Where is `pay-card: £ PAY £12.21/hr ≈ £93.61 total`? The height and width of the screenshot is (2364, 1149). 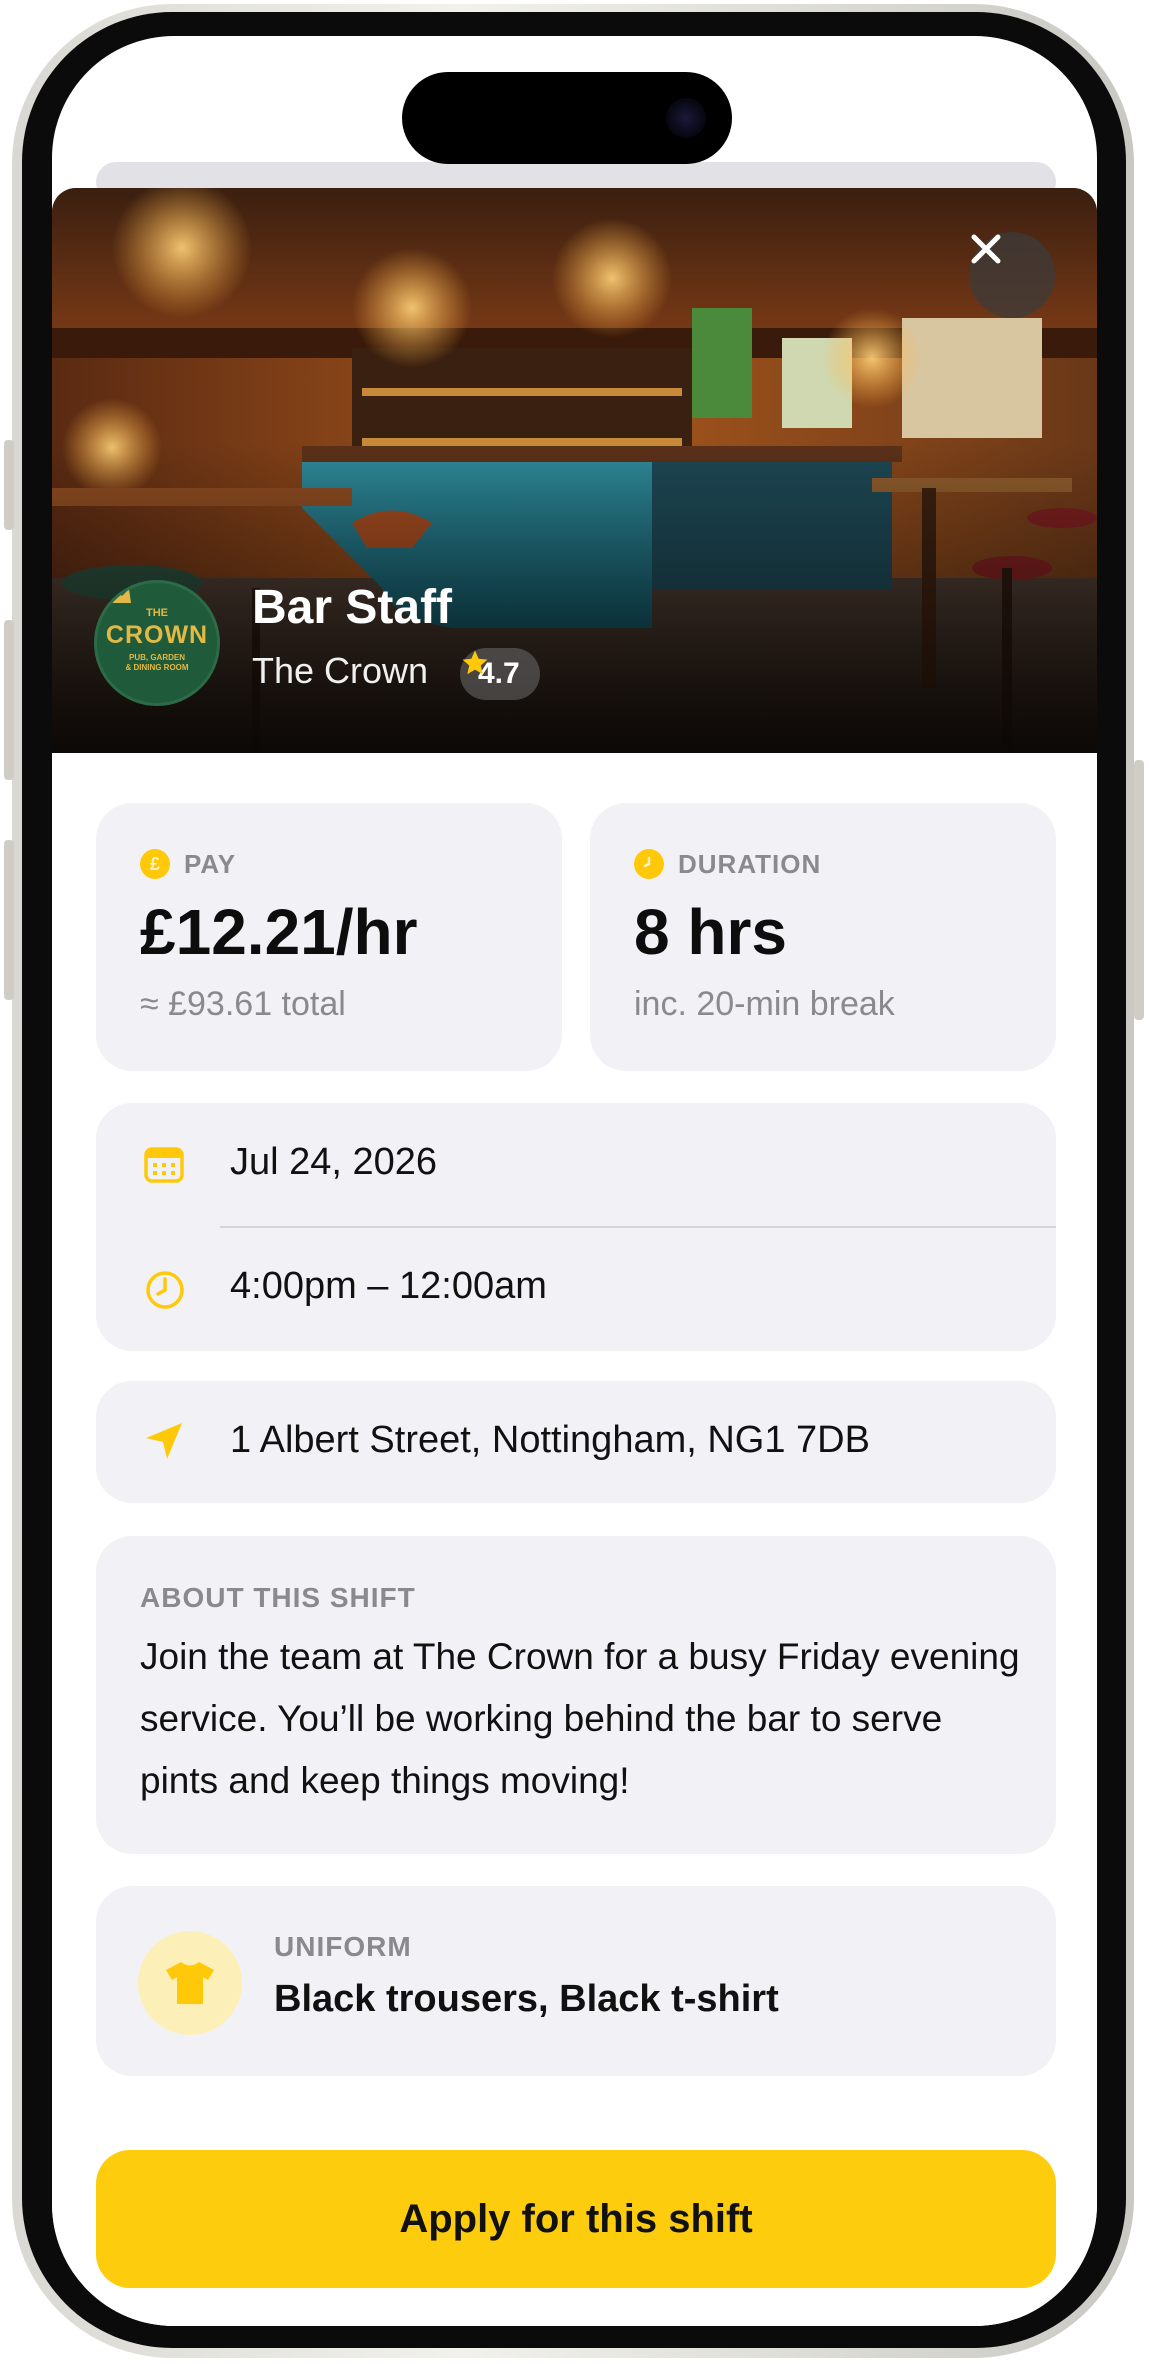 pay-card: £ PAY £12.21/hr ≈ £93.61 total is located at coordinates (329, 937).